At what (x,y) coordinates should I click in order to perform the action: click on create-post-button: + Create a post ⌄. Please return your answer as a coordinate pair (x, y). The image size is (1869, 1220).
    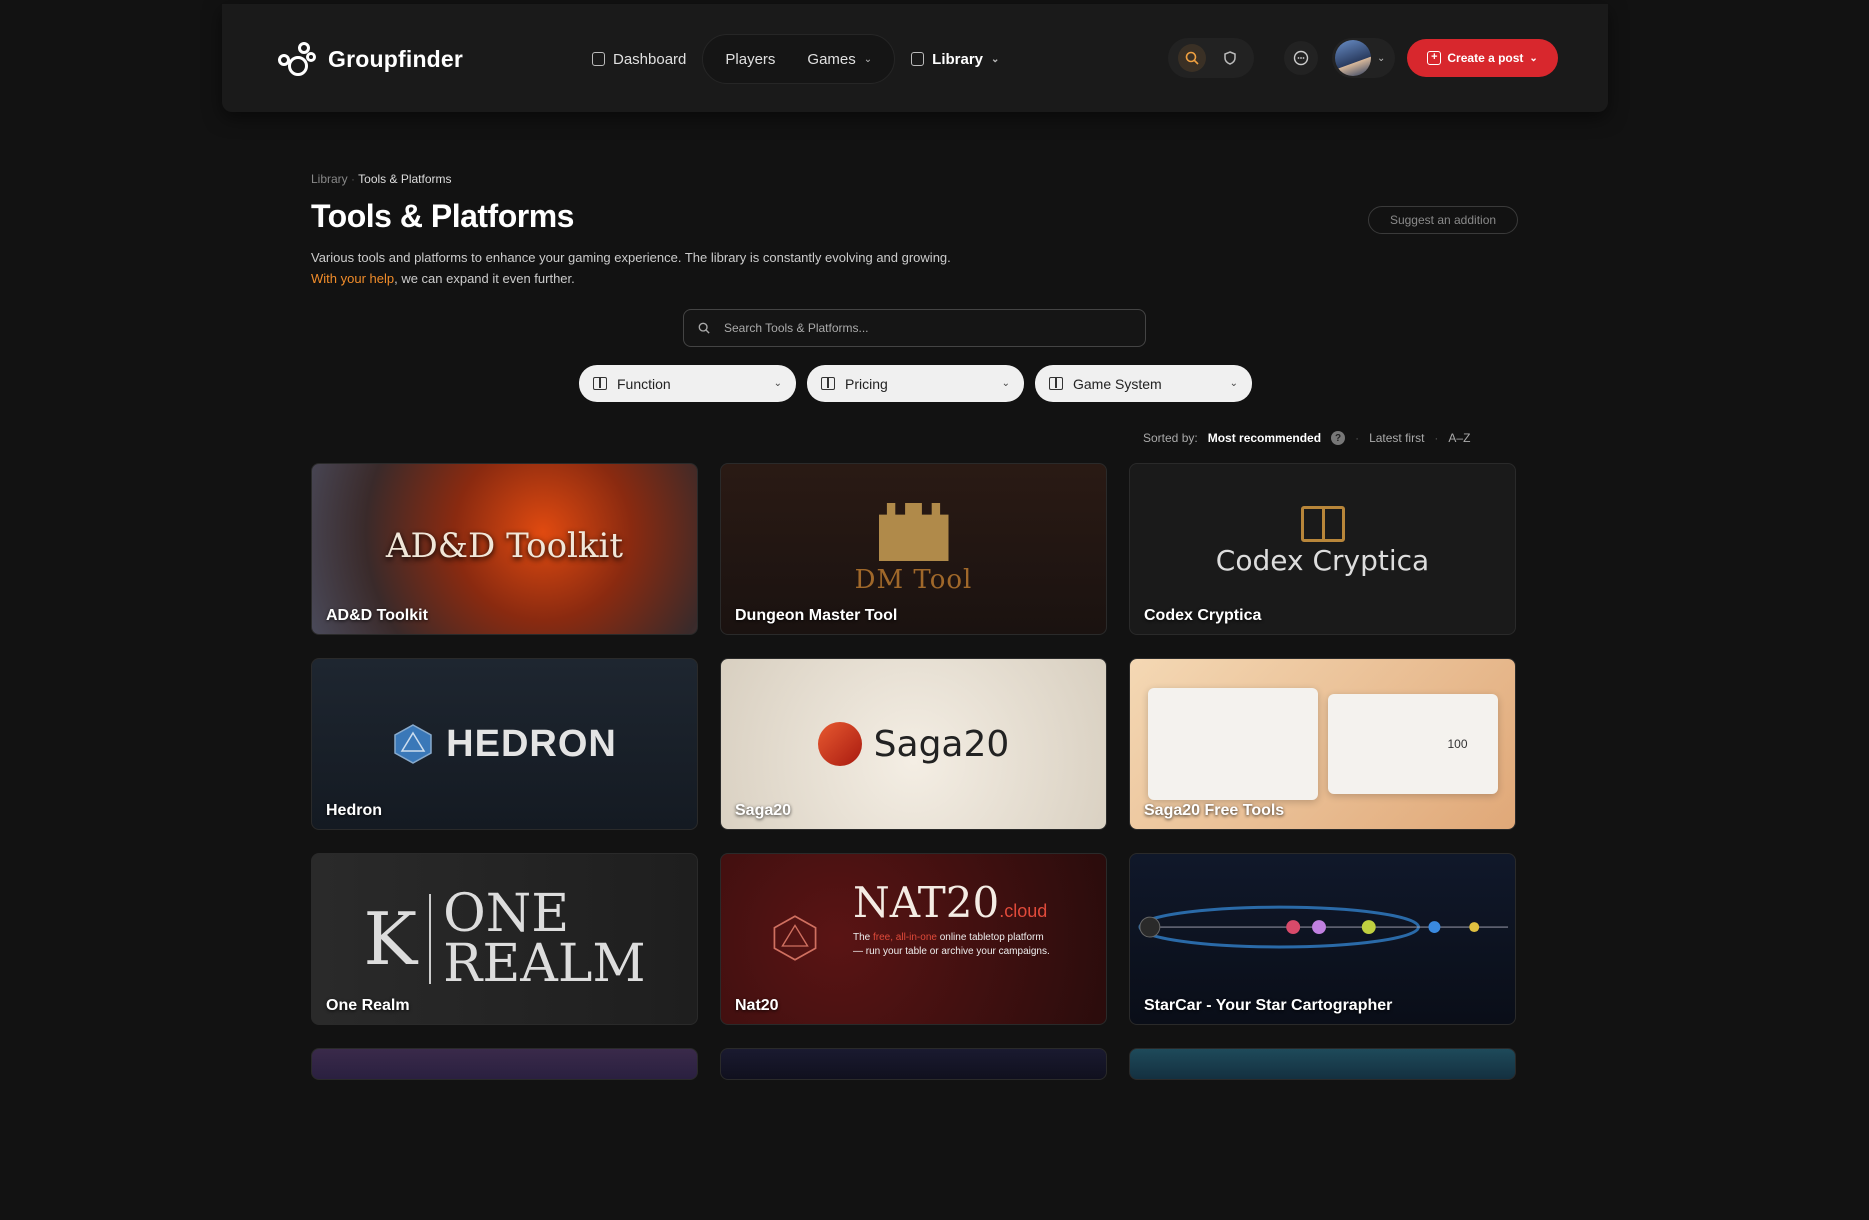
    Looking at the image, I should click on (1482, 58).